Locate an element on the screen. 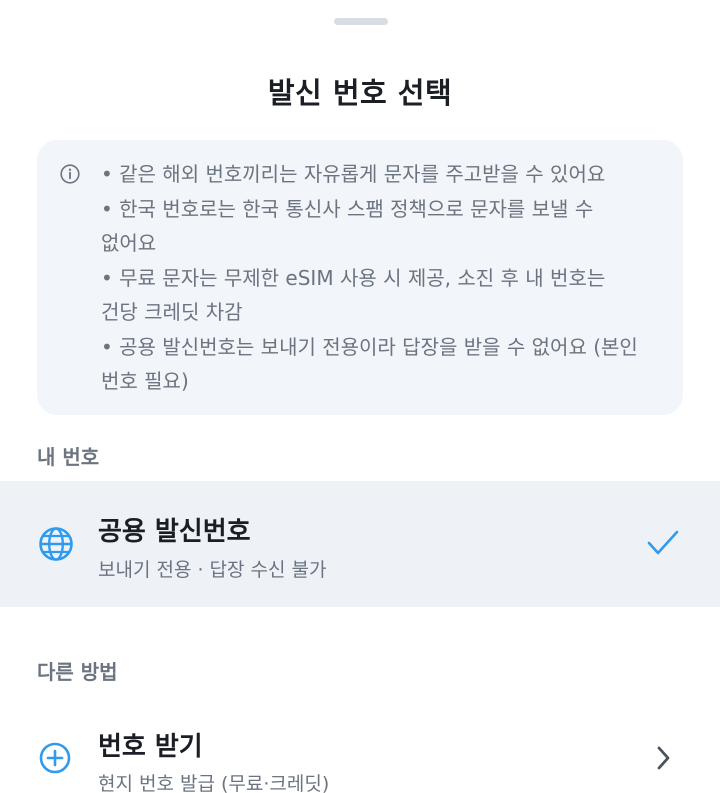 The width and height of the screenshot is (720, 793). drag-handle is located at coordinates (361, 21).